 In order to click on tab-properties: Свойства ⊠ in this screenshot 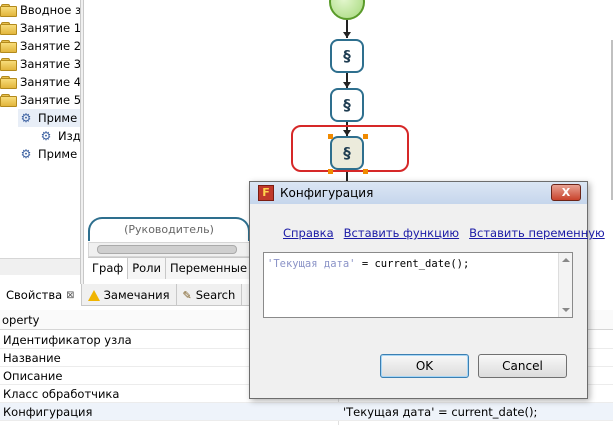, I will do `click(41, 295)`.